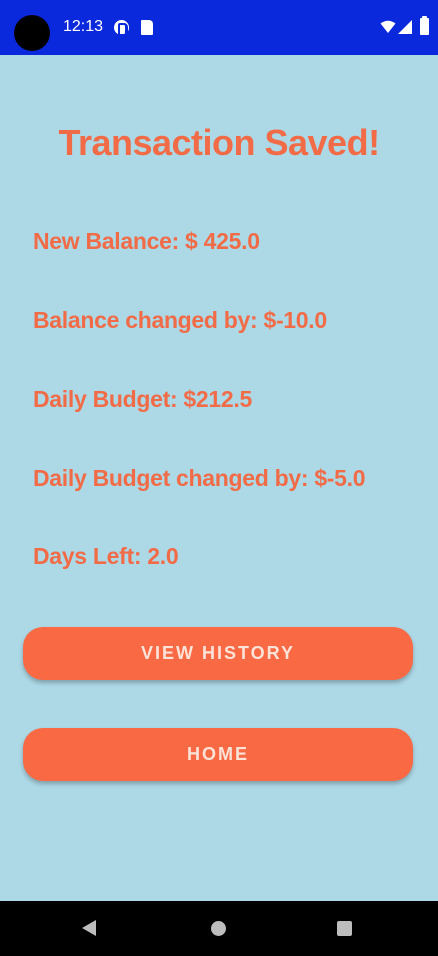  What do you see at coordinates (424, 25) in the screenshot?
I see `battery-icon` at bounding box center [424, 25].